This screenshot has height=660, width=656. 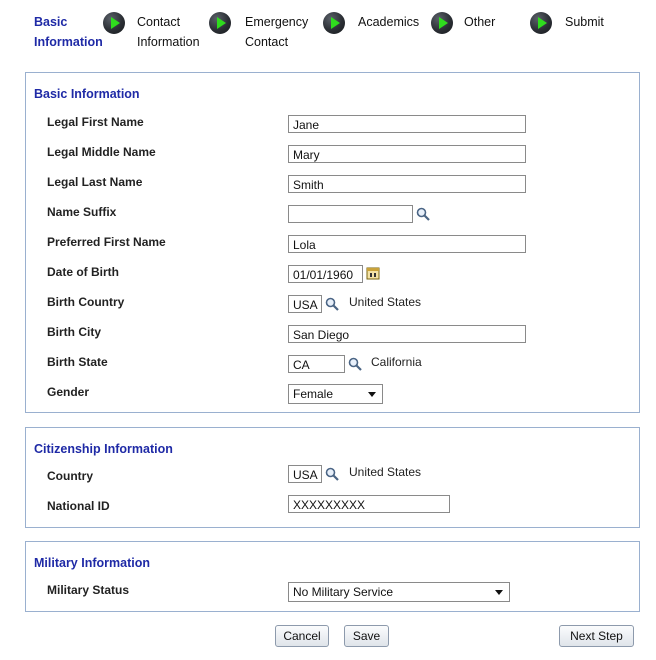 What do you see at coordinates (305, 474) in the screenshot?
I see `country-input: USA` at bounding box center [305, 474].